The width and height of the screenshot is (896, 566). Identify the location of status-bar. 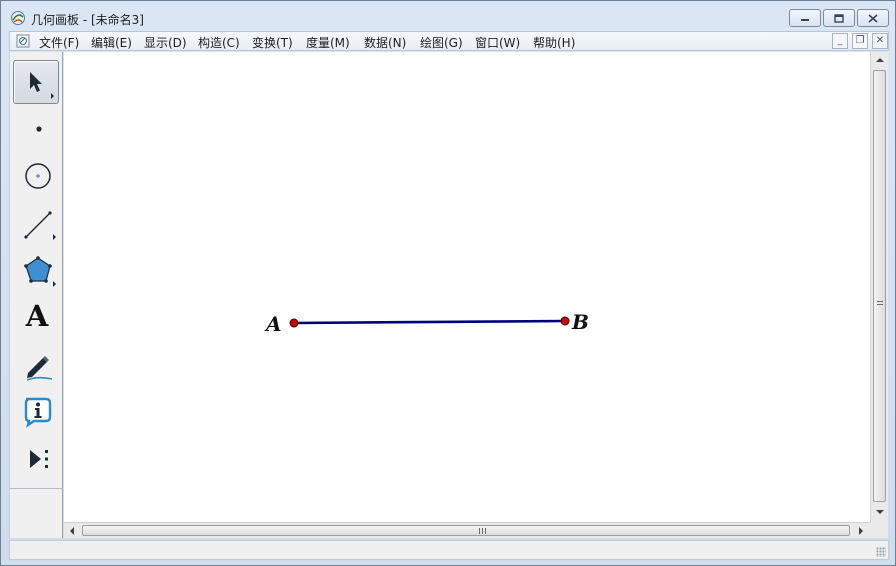
(449, 550).